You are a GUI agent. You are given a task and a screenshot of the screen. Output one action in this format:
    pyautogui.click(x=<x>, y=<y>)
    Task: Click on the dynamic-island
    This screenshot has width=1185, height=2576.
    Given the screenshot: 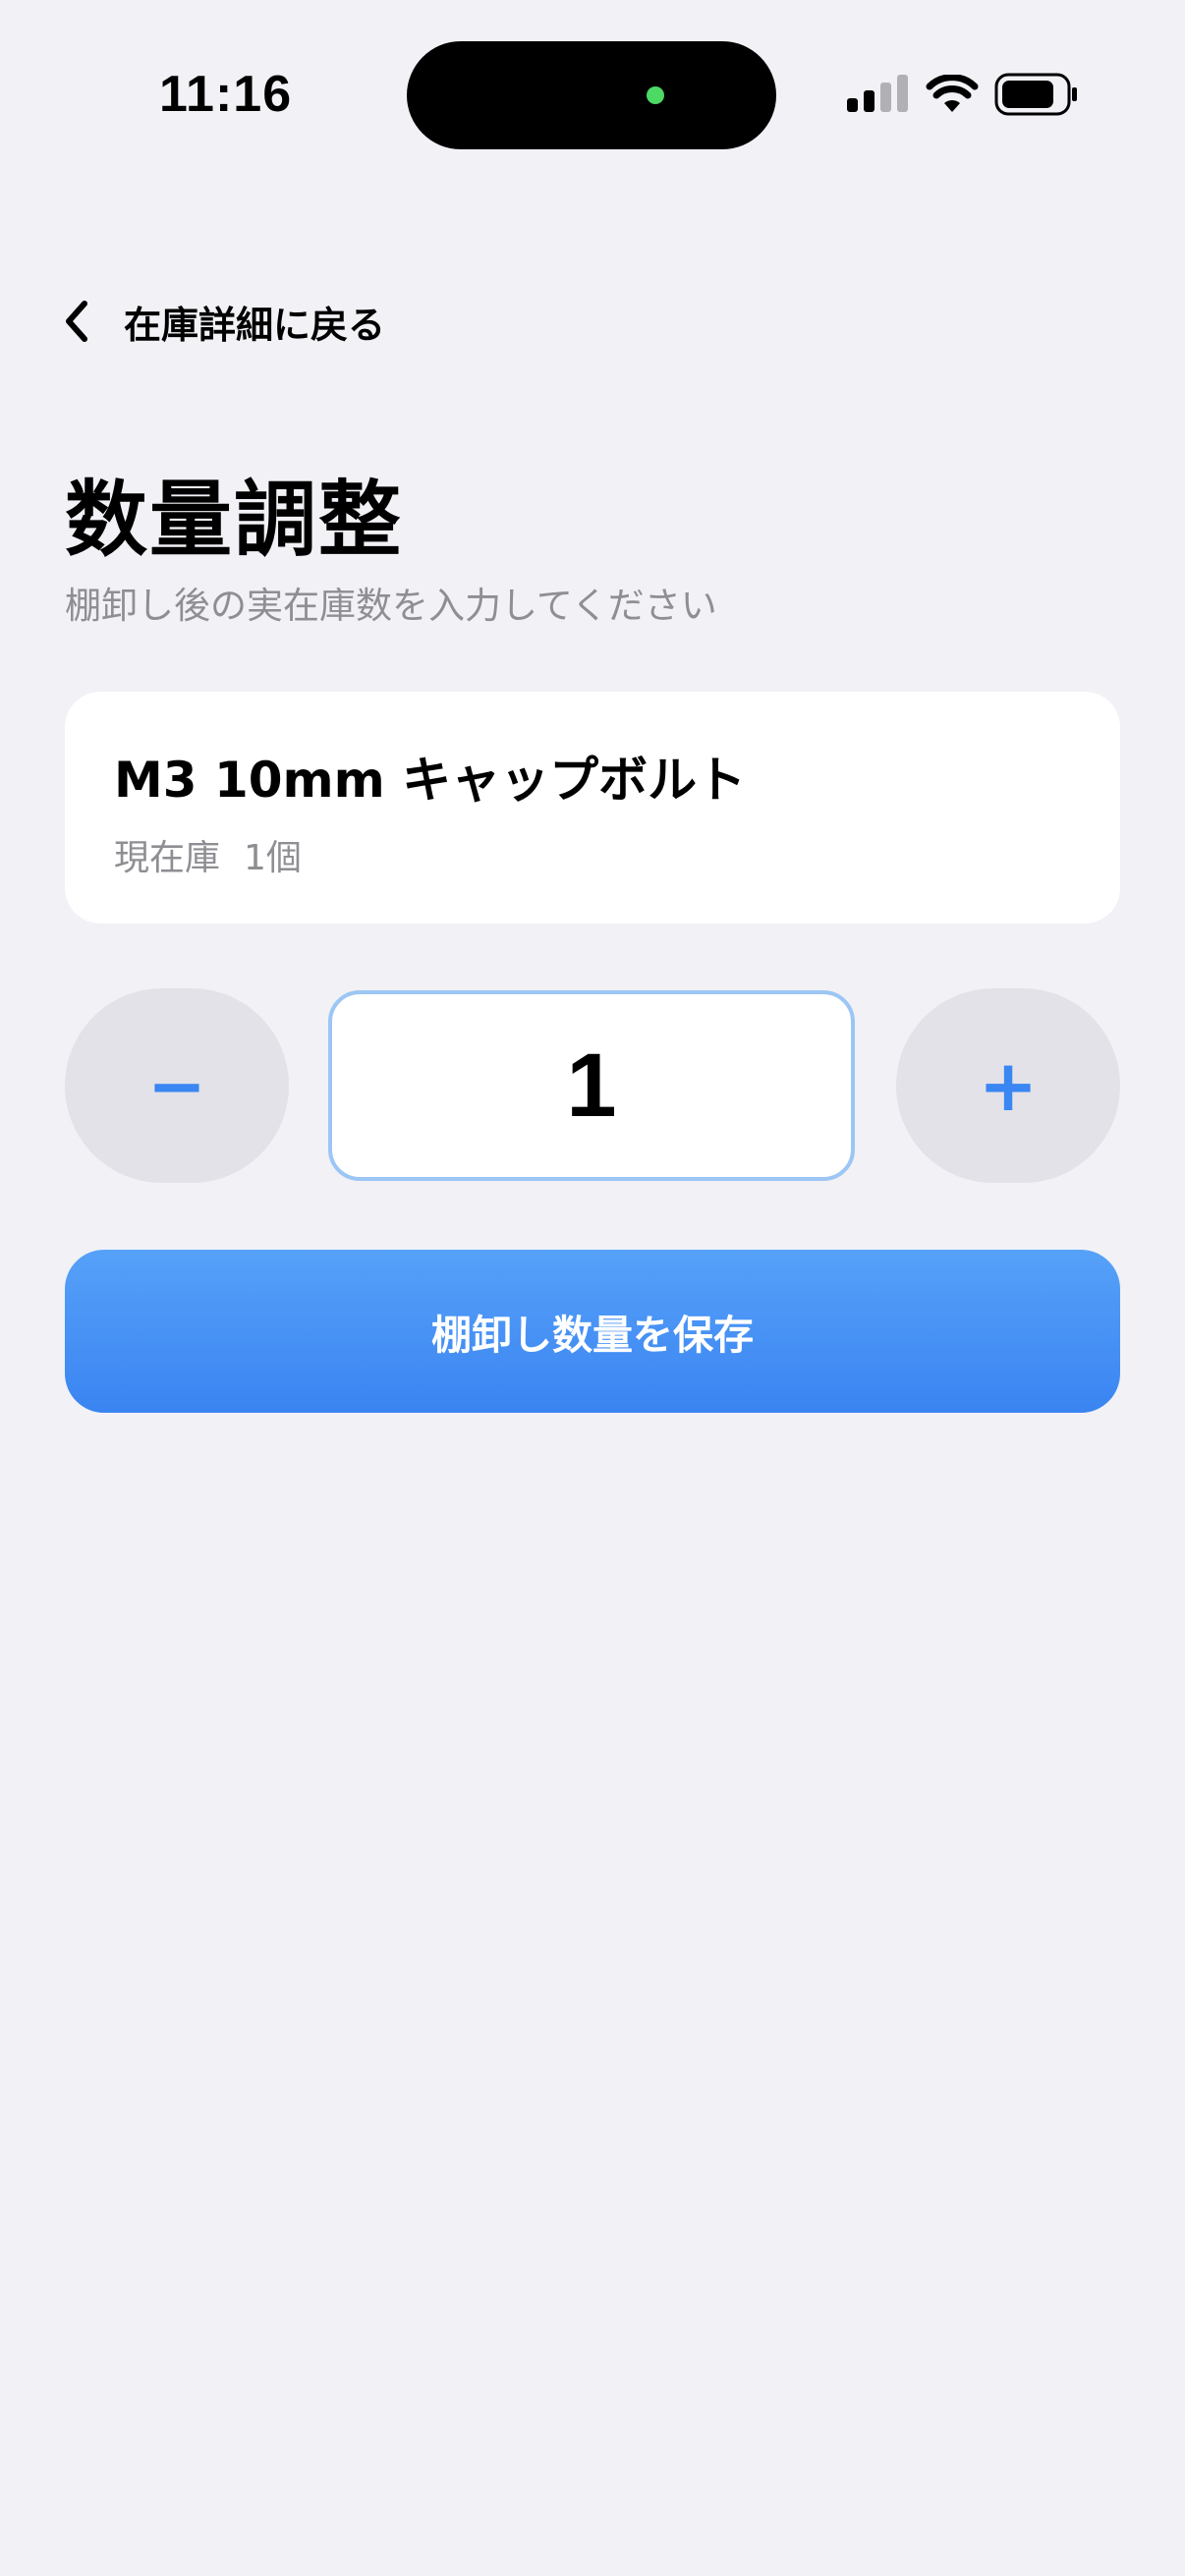 What is the action you would take?
    pyautogui.click(x=592, y=95)
    